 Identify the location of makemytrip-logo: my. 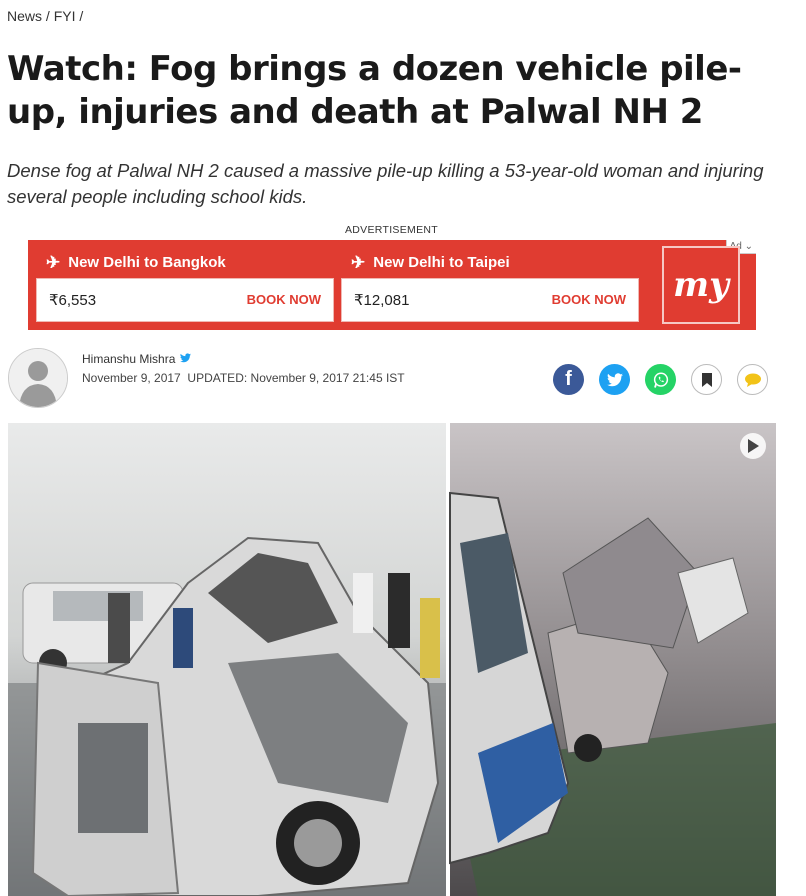
(701, 285).